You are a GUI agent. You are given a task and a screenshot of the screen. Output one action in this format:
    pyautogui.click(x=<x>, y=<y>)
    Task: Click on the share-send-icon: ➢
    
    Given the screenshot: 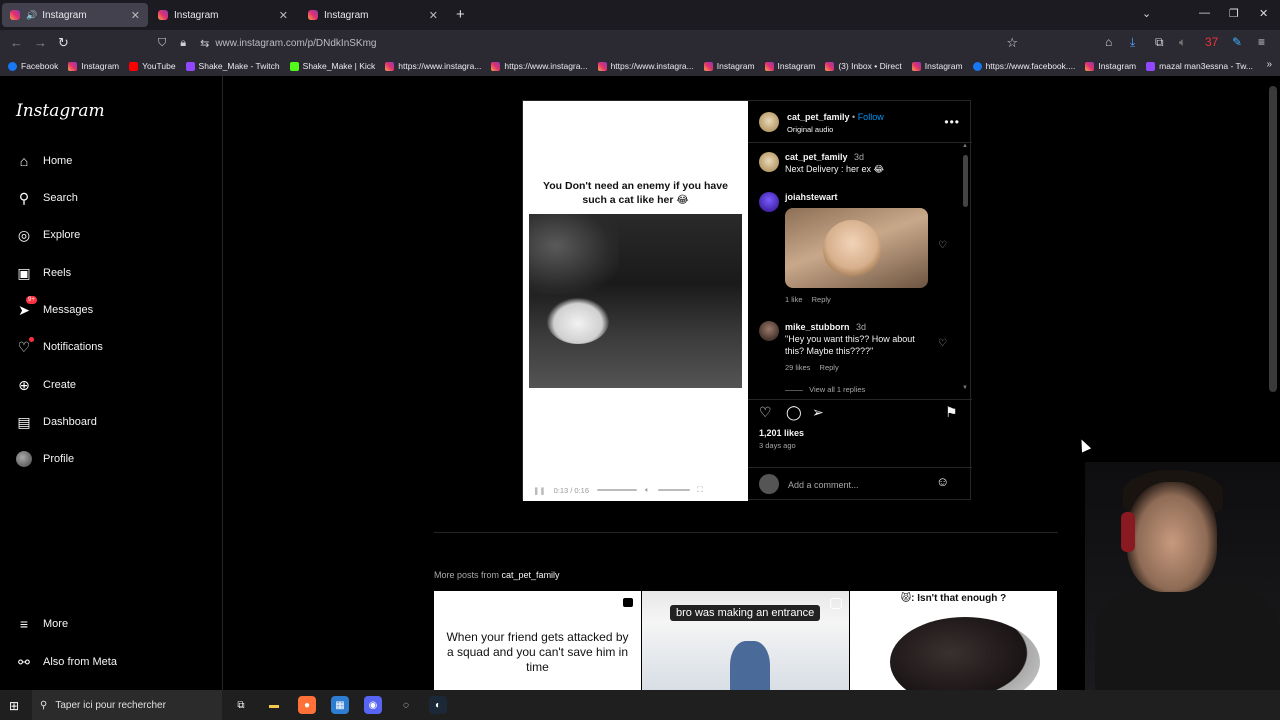 What is the action you would take?
    pyautogui.click(x=818, y=412)
    